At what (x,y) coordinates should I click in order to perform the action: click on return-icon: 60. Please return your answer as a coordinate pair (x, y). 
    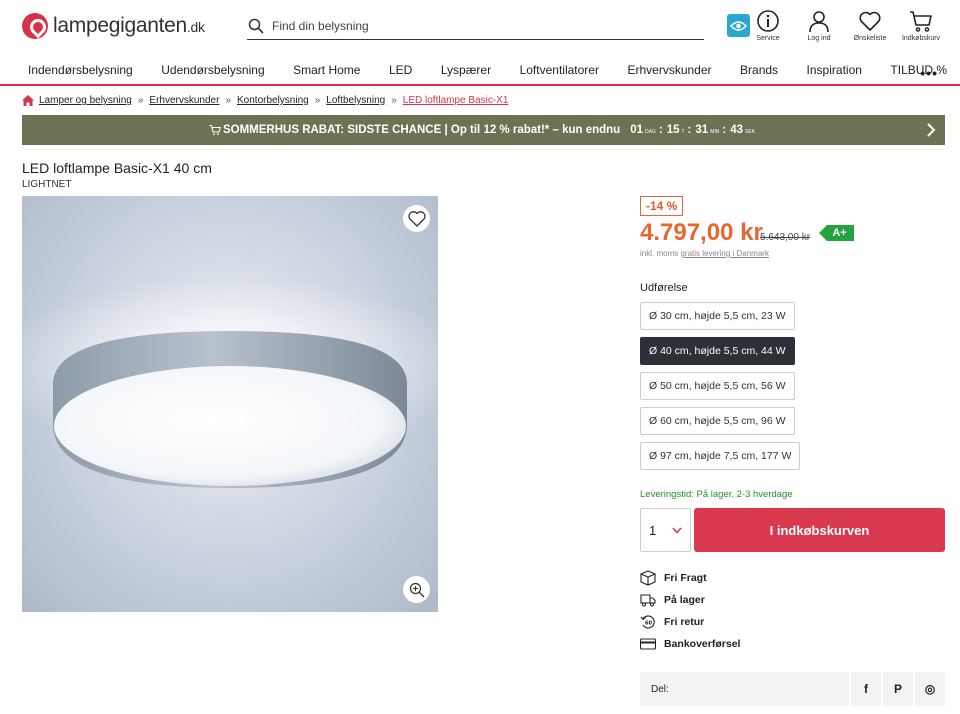
    Looking at the image, I should click on (647, 622).